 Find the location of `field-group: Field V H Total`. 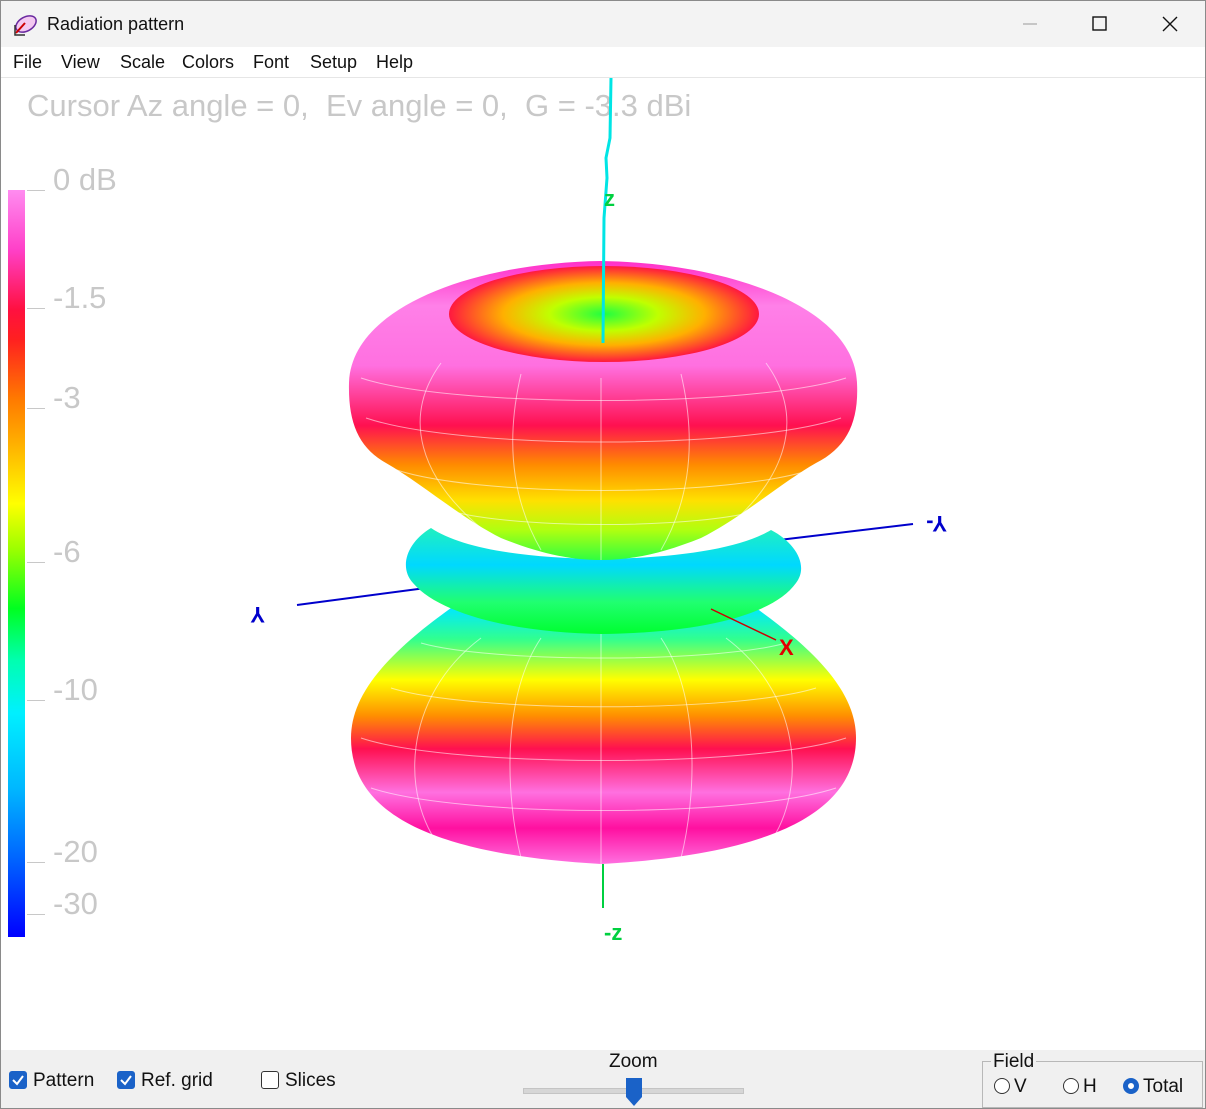

field-group: Field V H Total is located at coordinates (1092, 1079).